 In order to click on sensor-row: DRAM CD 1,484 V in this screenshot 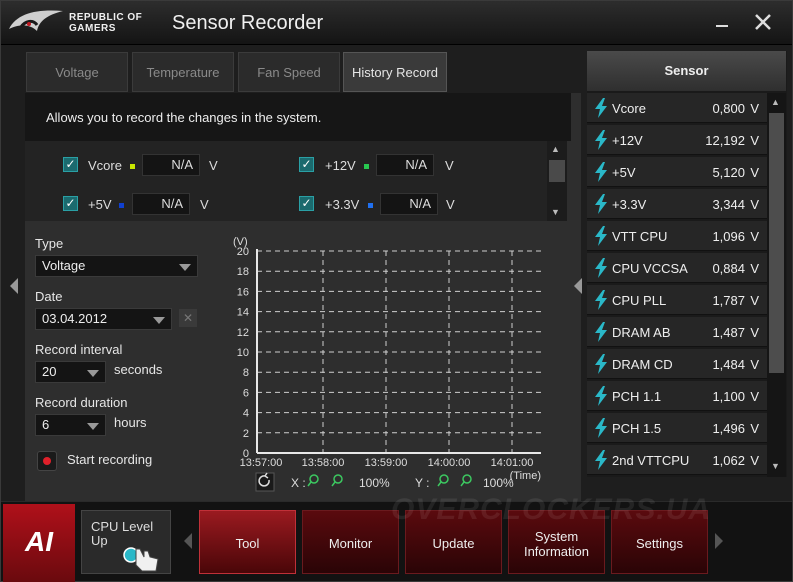, I will do `click(677, 364)`.